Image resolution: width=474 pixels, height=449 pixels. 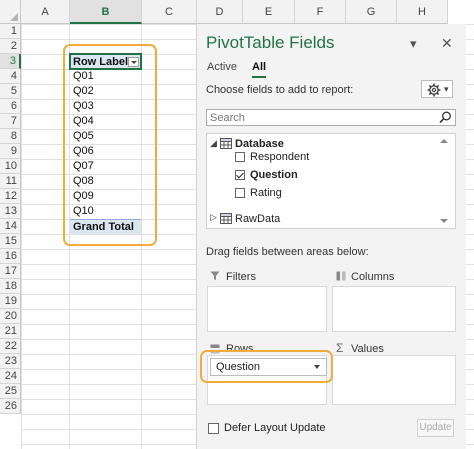 I want to click on expand-rawdata-icon: ▷, so click(x=213, y=217).